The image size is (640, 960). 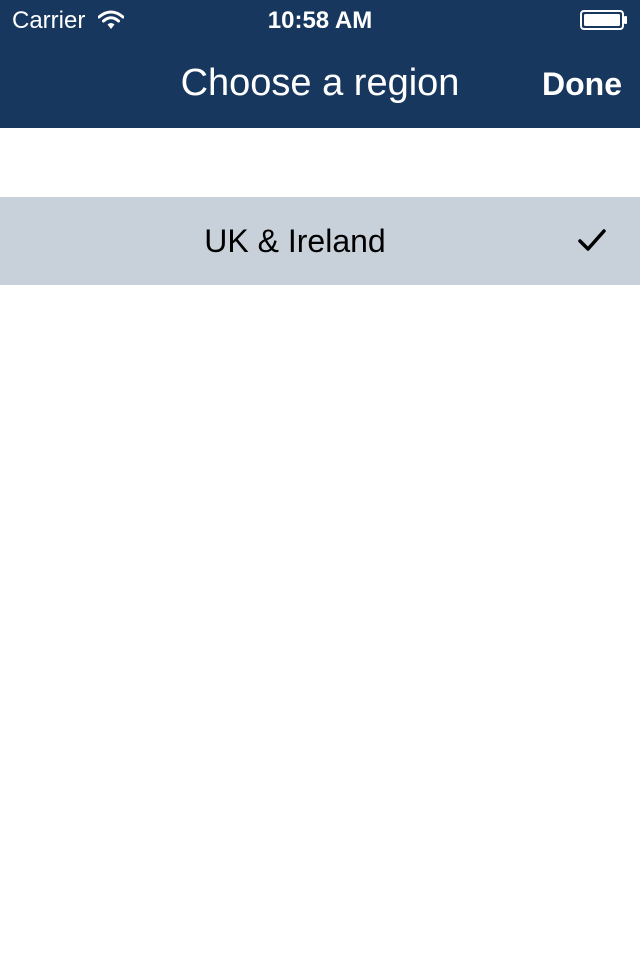 I want to click on region-label: UK & Ireland, so click(x=295, y=241).